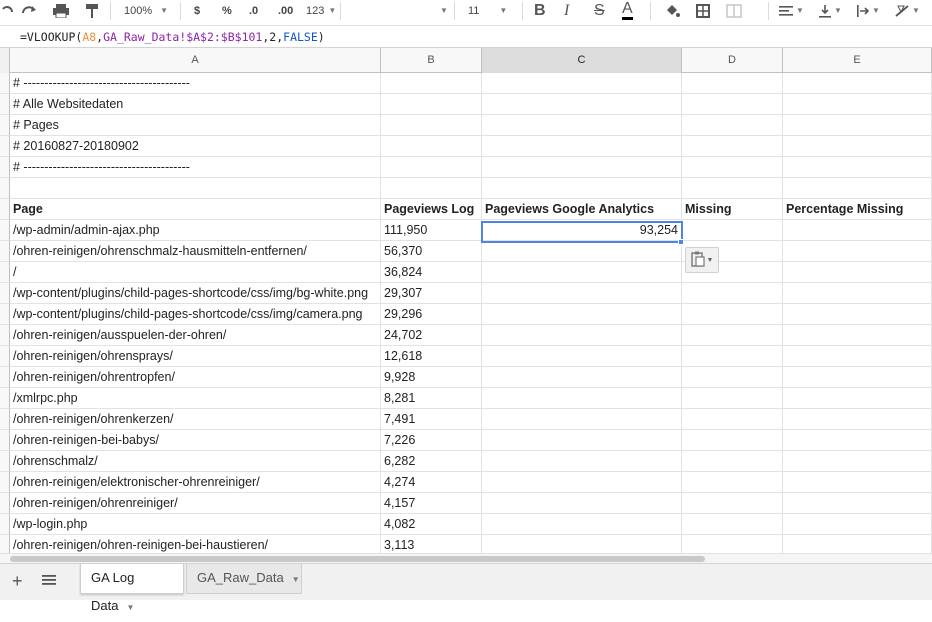 The width and height of the screenshot is (932, 622). Describe the element at coordinates (195, 188) in the screenshot. I see `cell-a` at that location.